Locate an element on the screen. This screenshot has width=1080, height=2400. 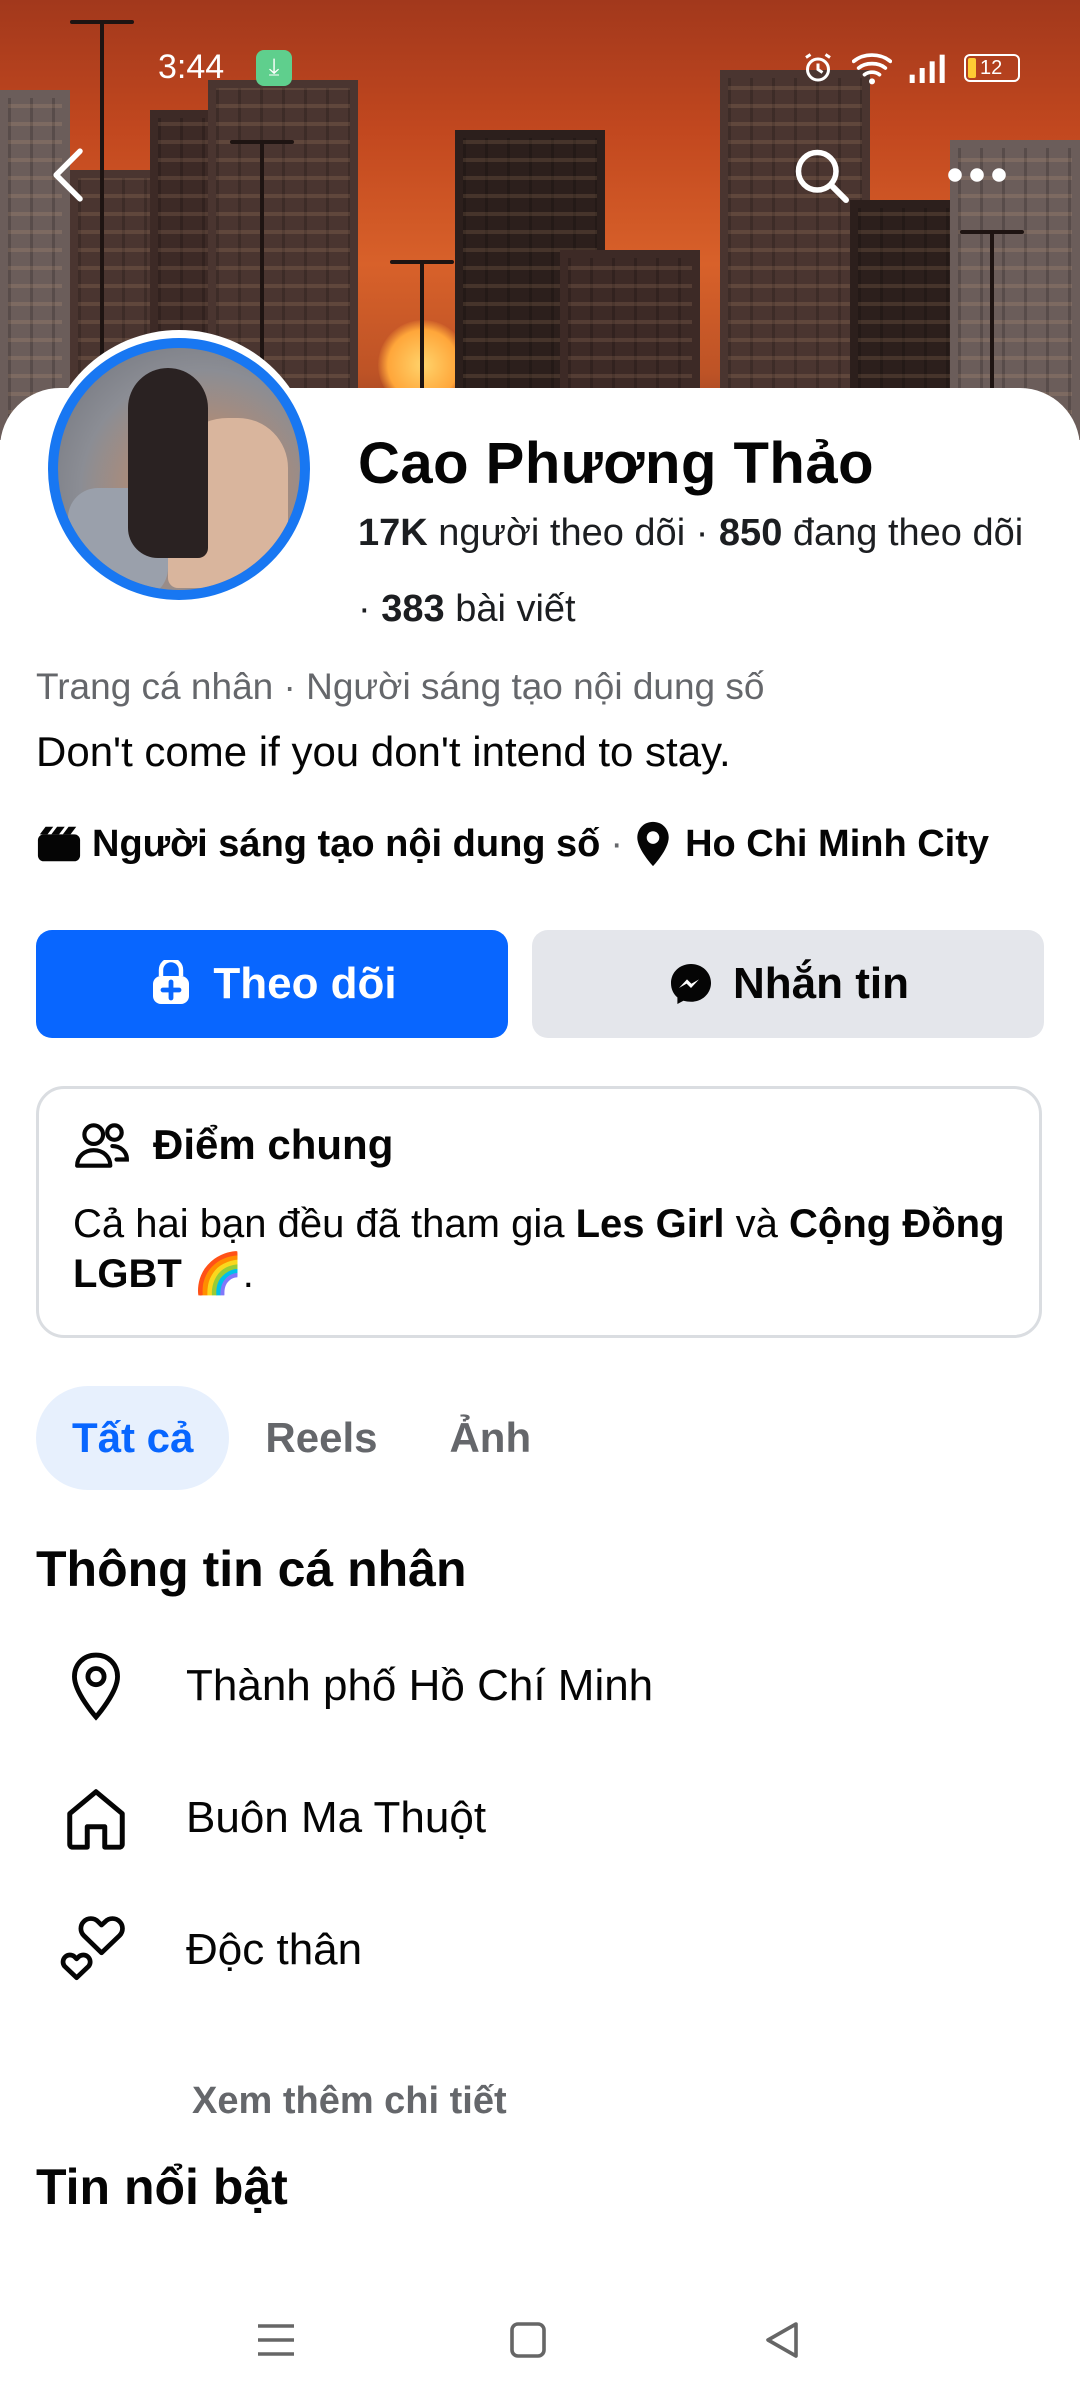
wifi-icon is located at coordinates (872, 69).